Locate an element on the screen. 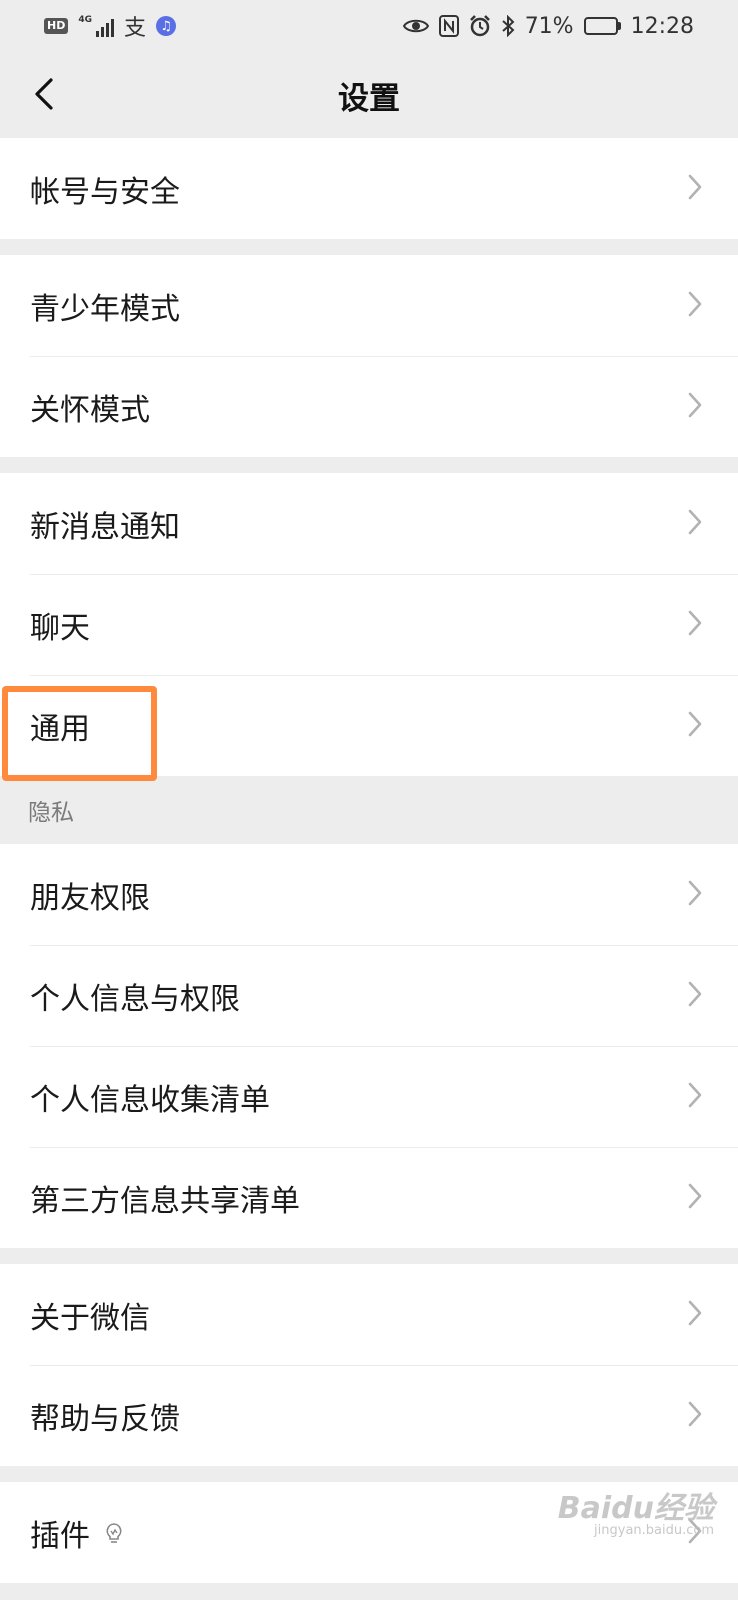 Image resolution: width=738 pixels, height=1600 pixels. back-button is located at coordinates (44, 94).